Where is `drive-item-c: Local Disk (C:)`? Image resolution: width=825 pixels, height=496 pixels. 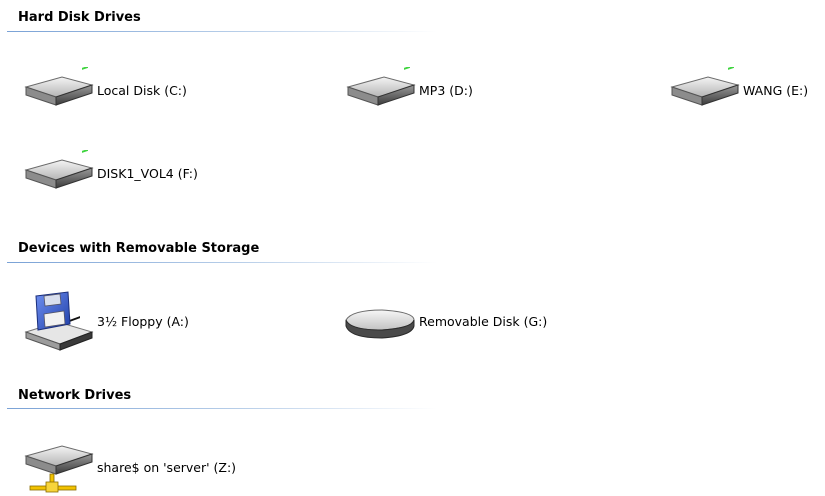 drive-item-c: Local Disk (C:) is located at coordinates (103, 91).